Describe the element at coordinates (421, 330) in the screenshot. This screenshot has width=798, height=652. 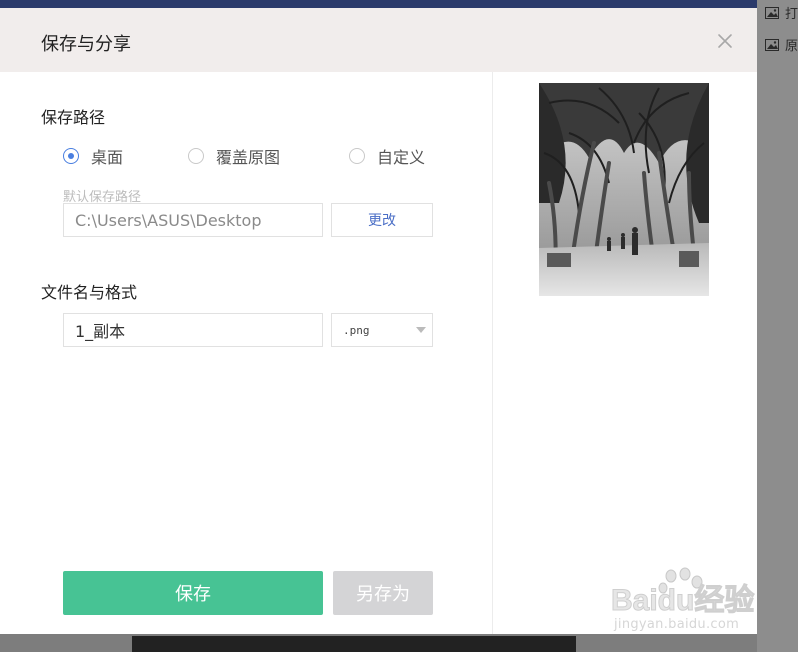
I see `chevron-down-icon` at that location.